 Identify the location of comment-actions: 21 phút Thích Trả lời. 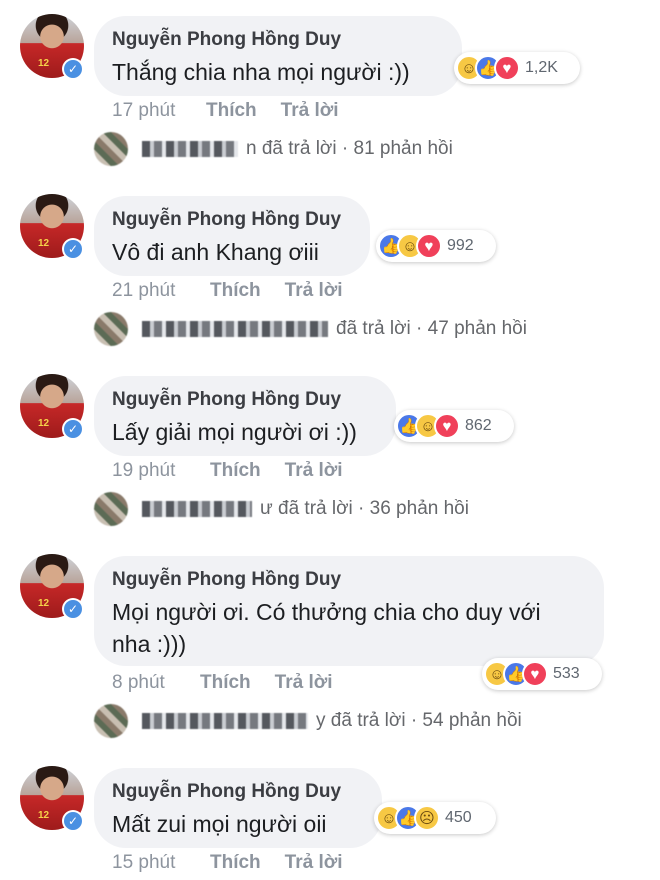
(239, 291).